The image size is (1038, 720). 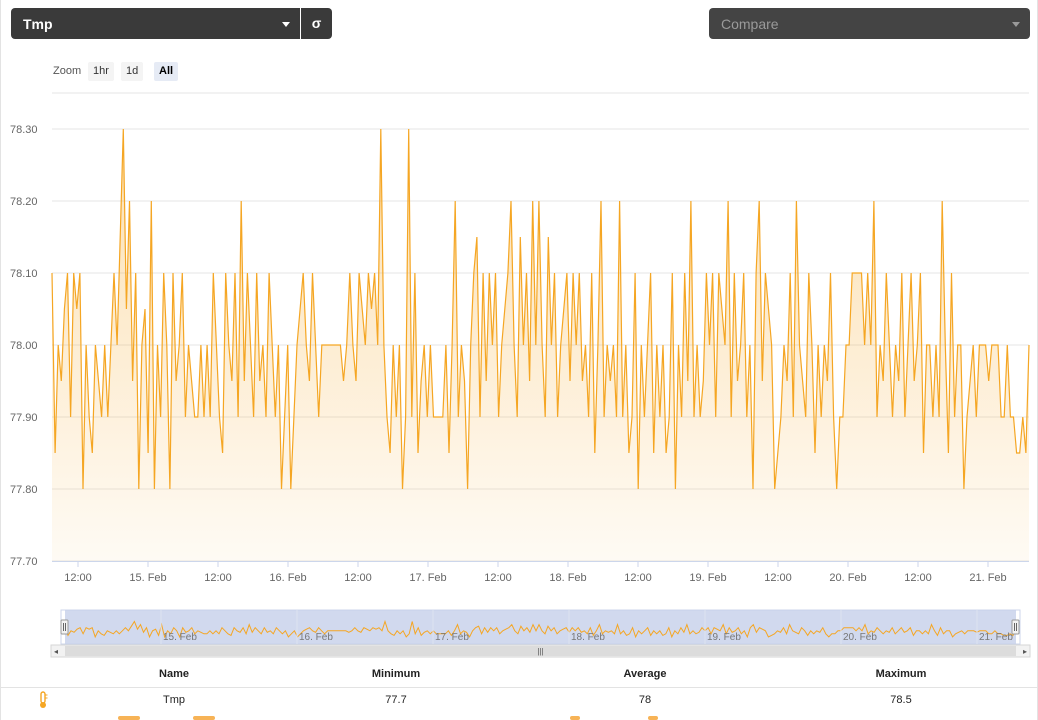 What do you see at coordinates (540, 651) in the screenshot?
I see `scrollbar-grip-icon: |||` at bounding box center [540, 651].